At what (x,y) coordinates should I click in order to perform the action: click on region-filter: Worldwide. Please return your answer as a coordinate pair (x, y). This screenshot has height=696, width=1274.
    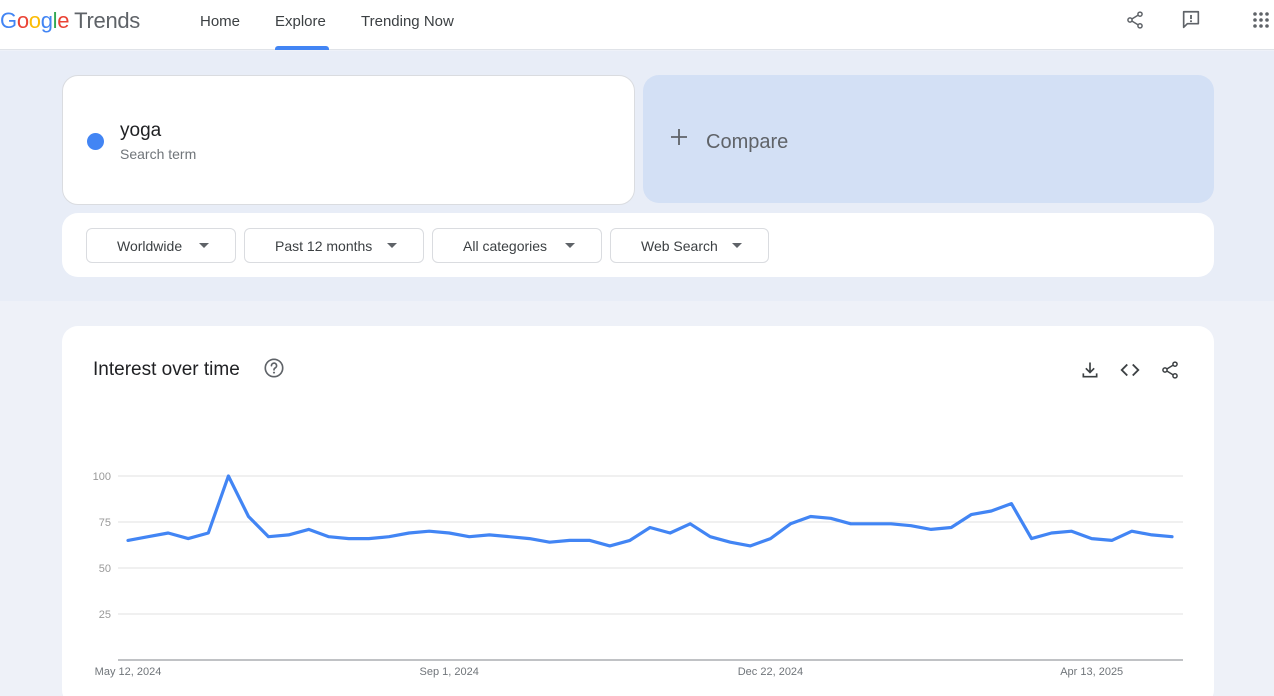
    Looking at the image, I should click on (161, 245).